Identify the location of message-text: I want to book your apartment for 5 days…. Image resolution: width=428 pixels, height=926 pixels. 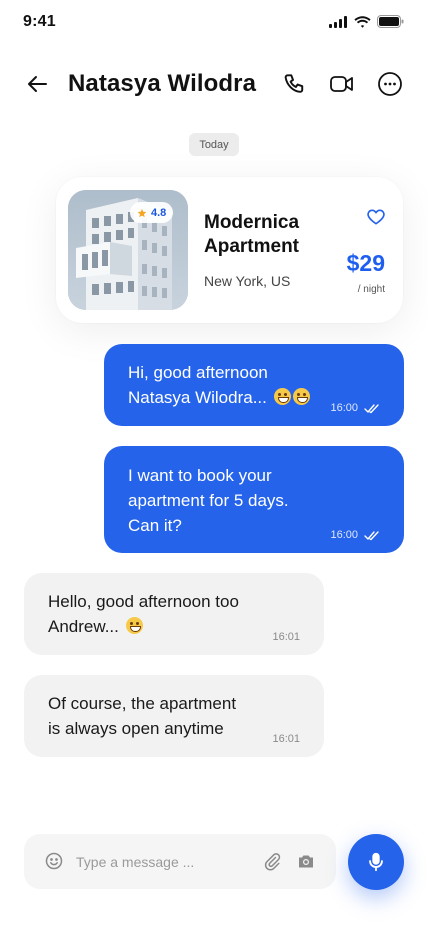
(208, 500).